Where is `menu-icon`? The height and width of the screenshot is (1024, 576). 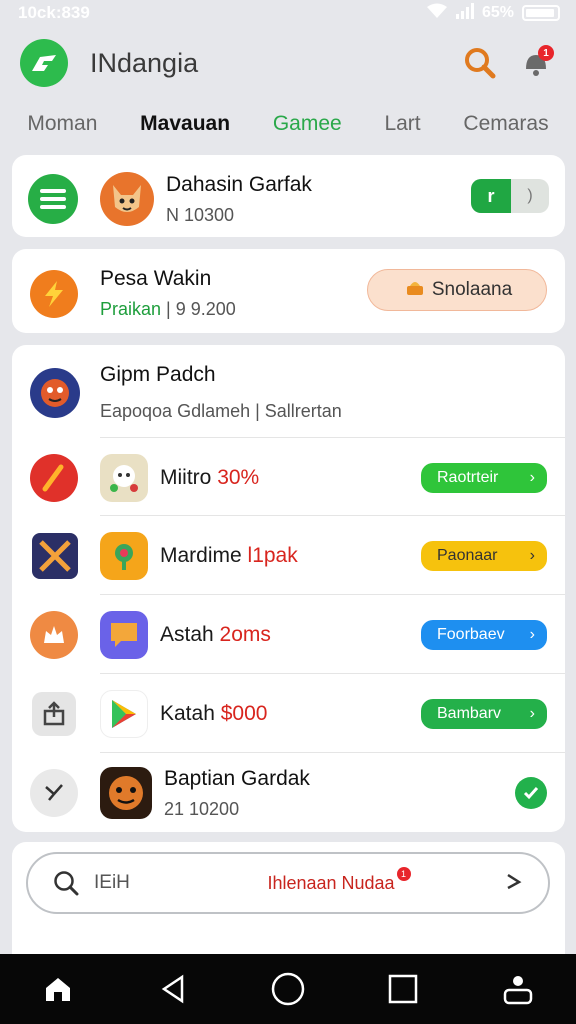 menu-icon is located at coordinates (53, 199).